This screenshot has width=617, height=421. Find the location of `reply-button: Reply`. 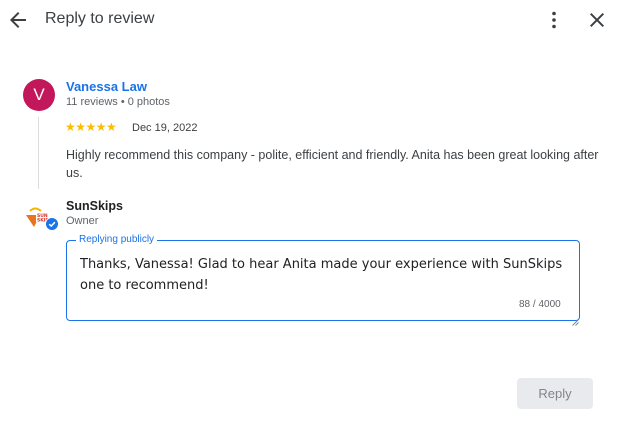

reply-button: Reply is located at coordinates (555, 393).